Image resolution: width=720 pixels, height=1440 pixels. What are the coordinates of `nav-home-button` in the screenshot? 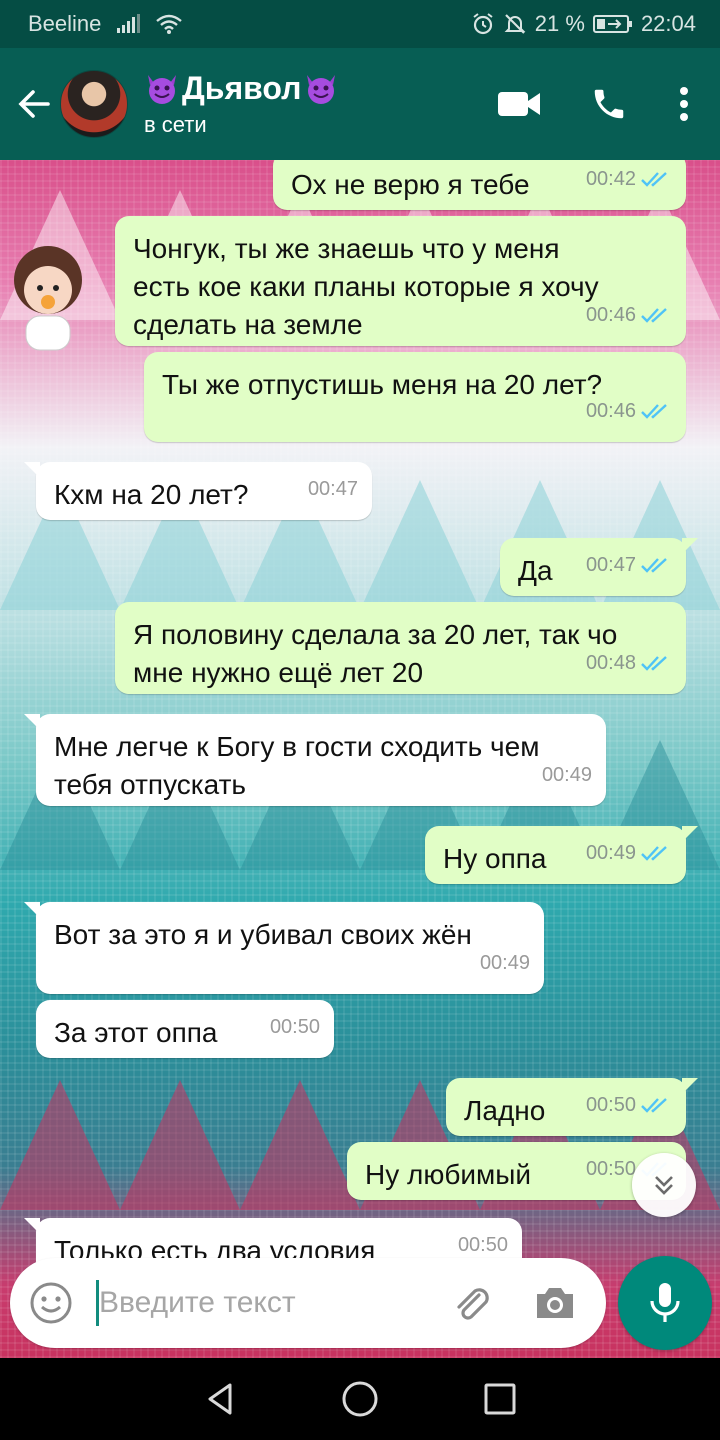 It's located at (360, 1399).